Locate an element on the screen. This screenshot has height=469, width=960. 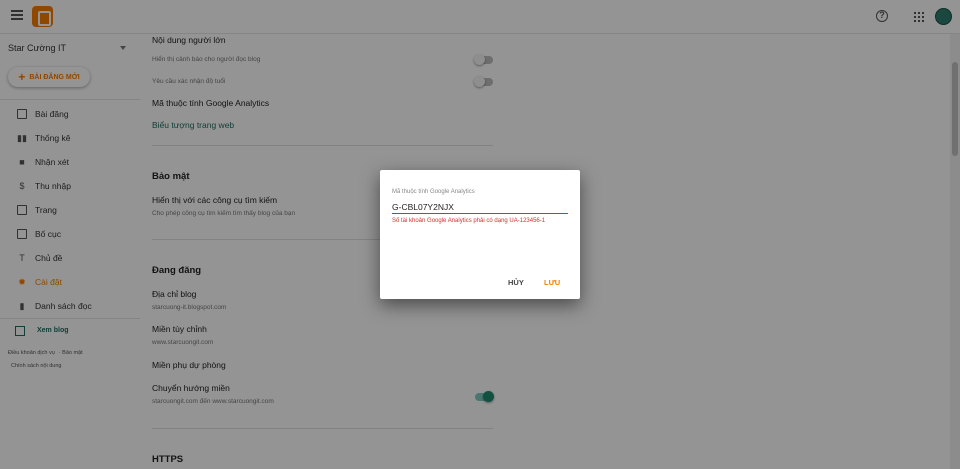
ga-field-label: Mã thuộc tính Google Analytics is located at coordinates (433, 192).